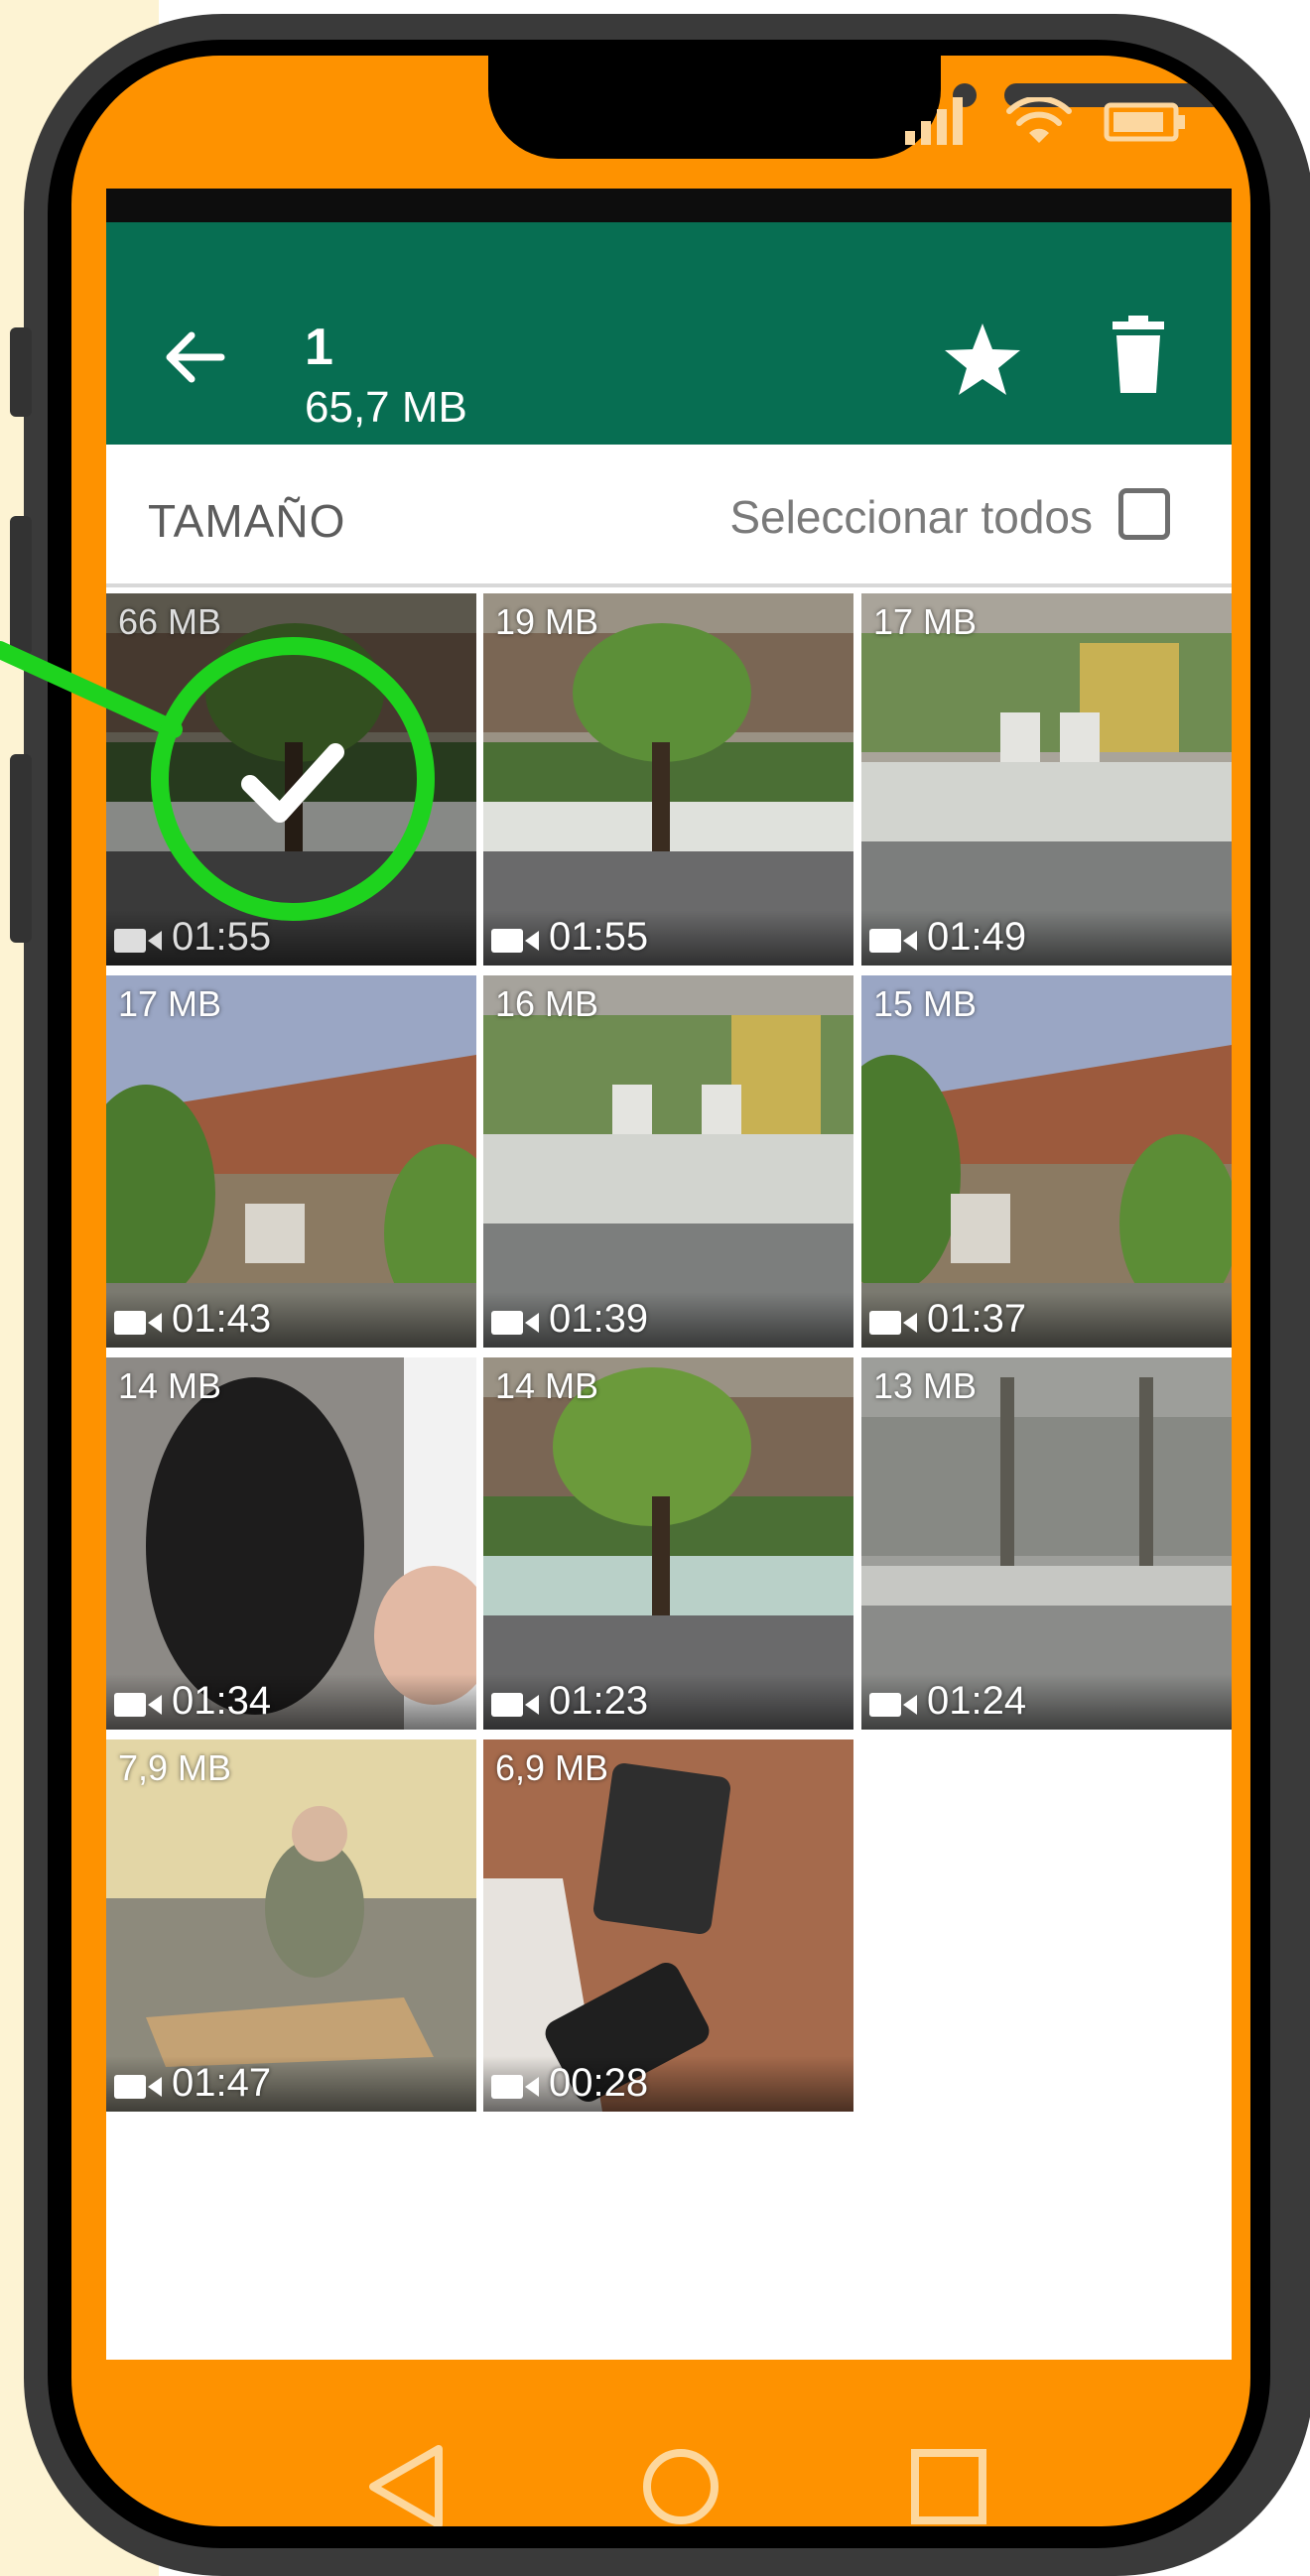 The height and width of the screenshot is (2576, 1310). Describe the element at coordinates (668, 1162) in the screenshot. I see `video-tile: 16 MB 01:39` at that location.